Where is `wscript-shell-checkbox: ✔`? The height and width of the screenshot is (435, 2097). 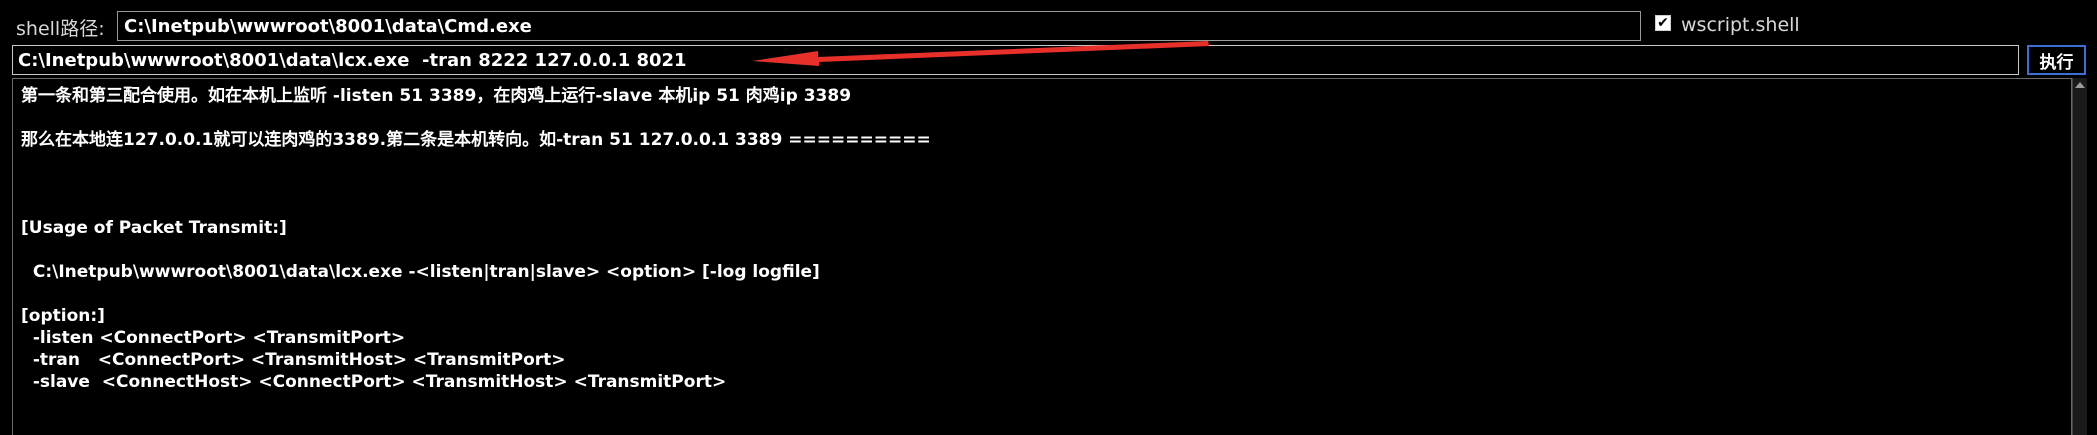 wscript-shell-checkbox: ✔ is located at coordinates (1663, 23).